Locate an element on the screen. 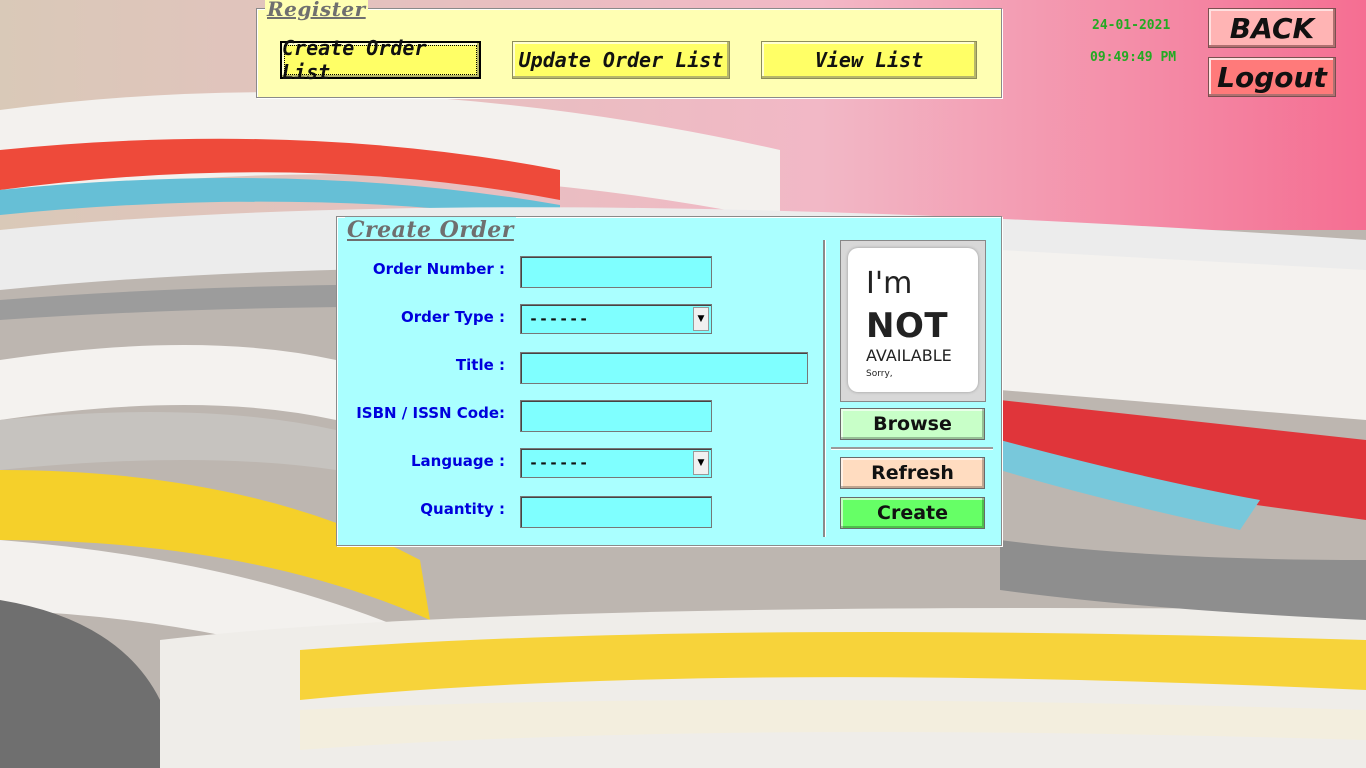 The width and height of the screenshot is (1366, 768). horizontal-divider is located at coordinates (912, 448).